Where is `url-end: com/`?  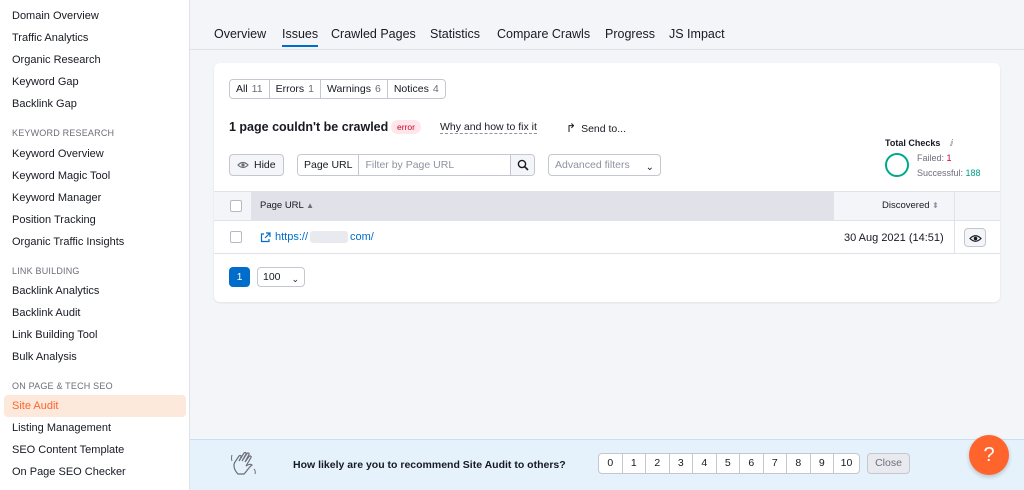
url-end: com/ is located at coordinates (362, 237).